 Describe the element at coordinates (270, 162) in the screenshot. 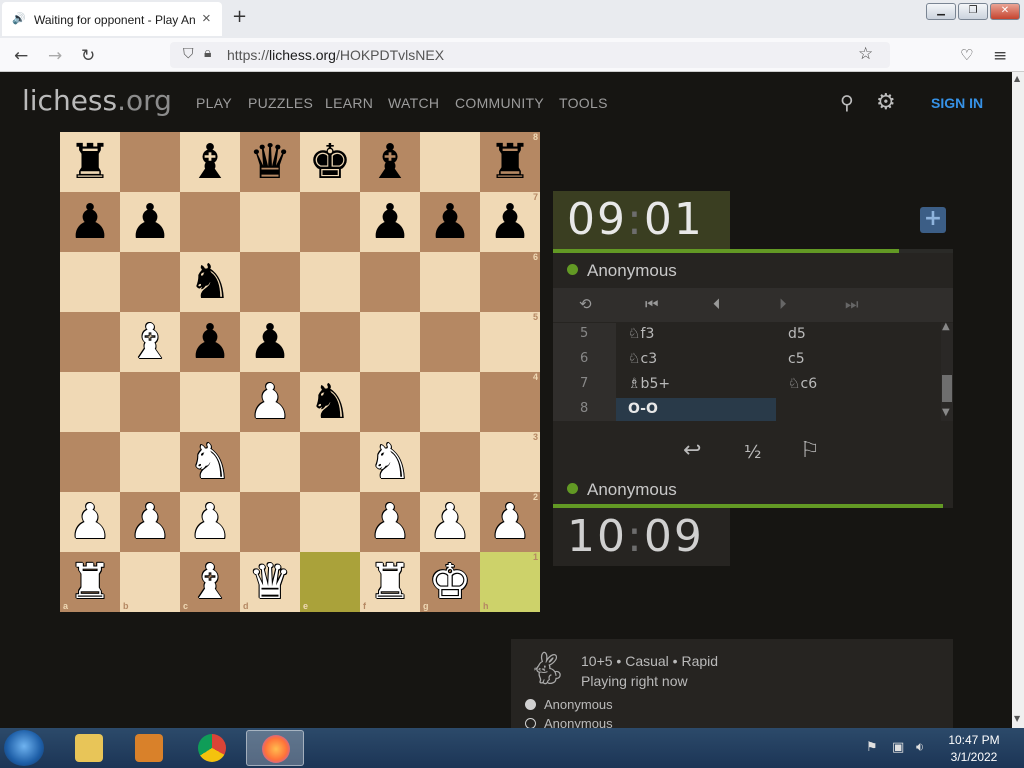

I see `square-d8: ♛` at that location.